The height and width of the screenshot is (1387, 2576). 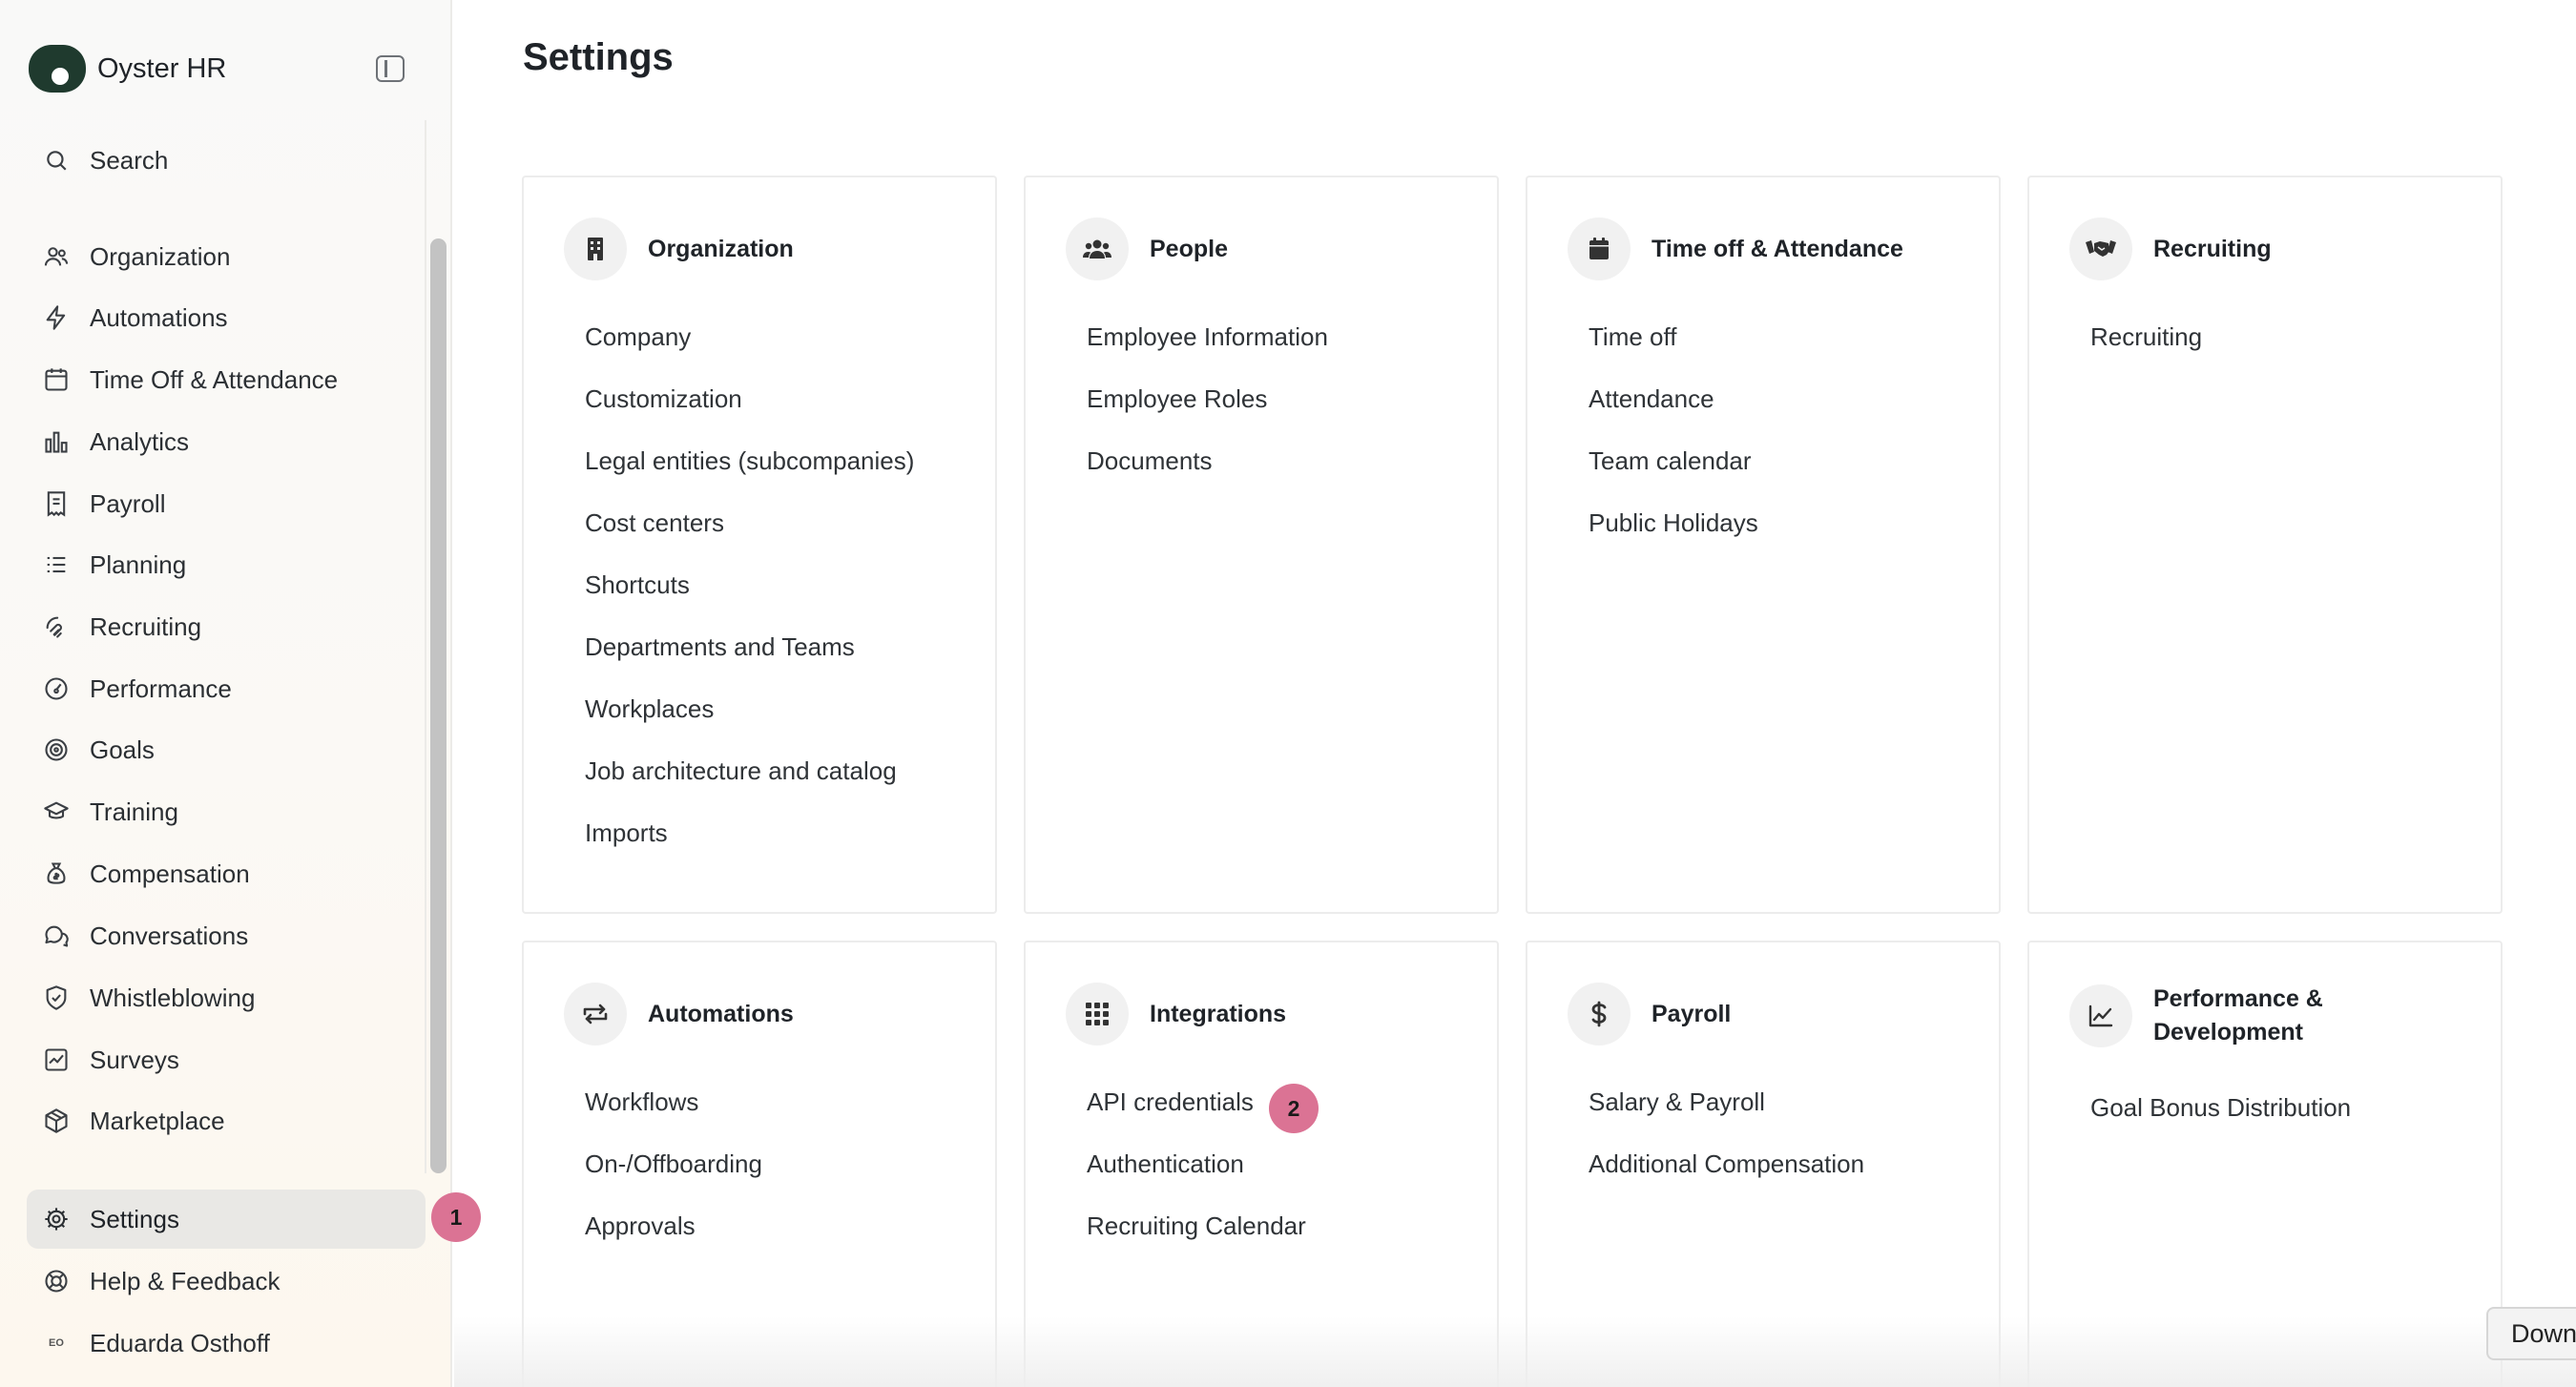 What do you see at coordinates (134, 1218) in the screenshot?
I see `sidebar-item-label: Settings` at bounding box center [134, 1218].